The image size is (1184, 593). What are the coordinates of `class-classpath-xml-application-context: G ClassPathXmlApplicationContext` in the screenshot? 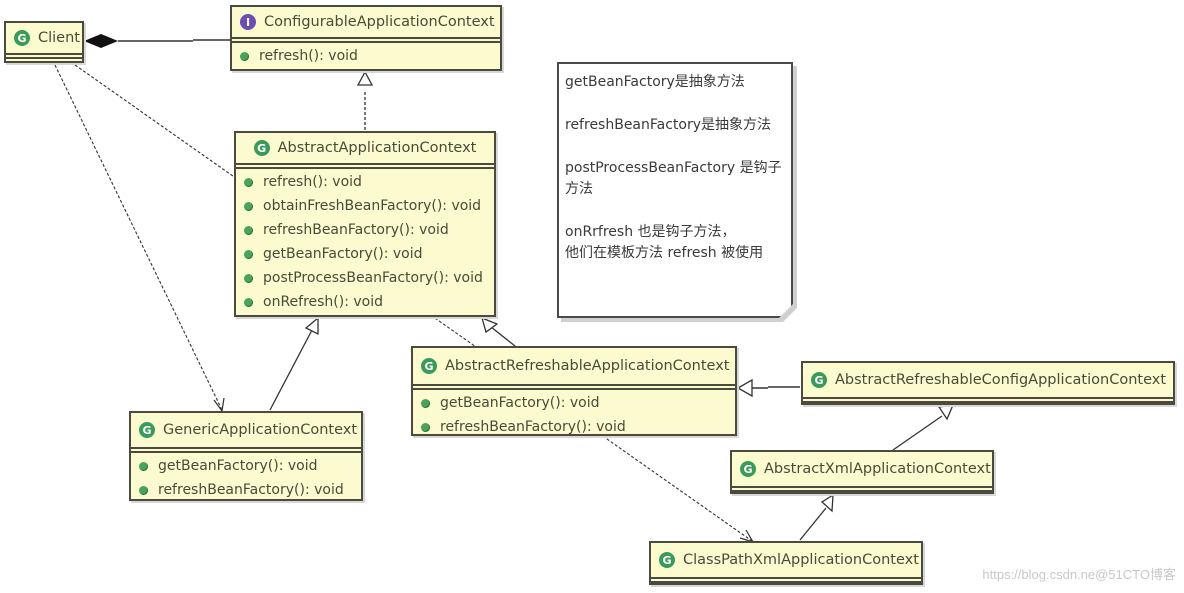 It's located at (786, 563).